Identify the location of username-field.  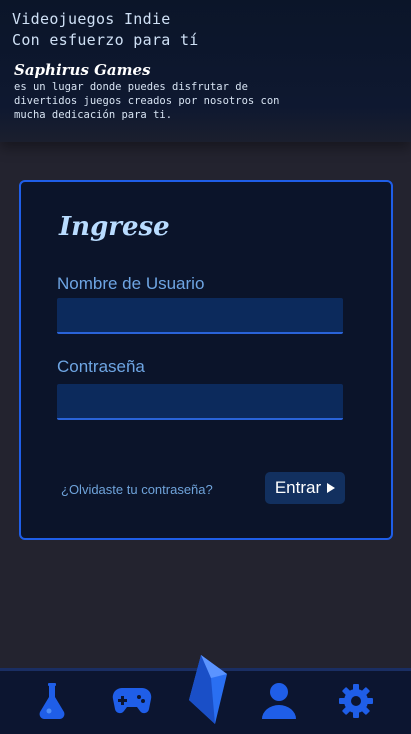
(200, 316).